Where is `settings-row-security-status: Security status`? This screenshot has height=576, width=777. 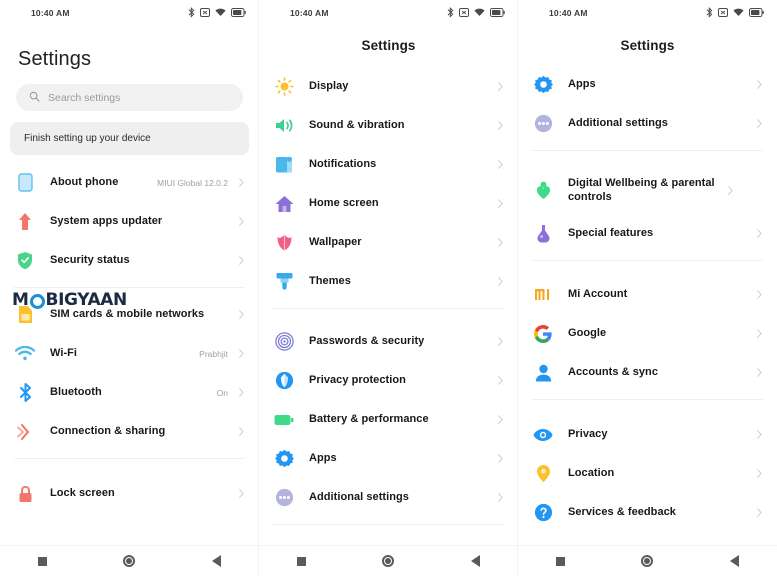 settings-row-security-status: Security status is located at coordinates (129, 260).